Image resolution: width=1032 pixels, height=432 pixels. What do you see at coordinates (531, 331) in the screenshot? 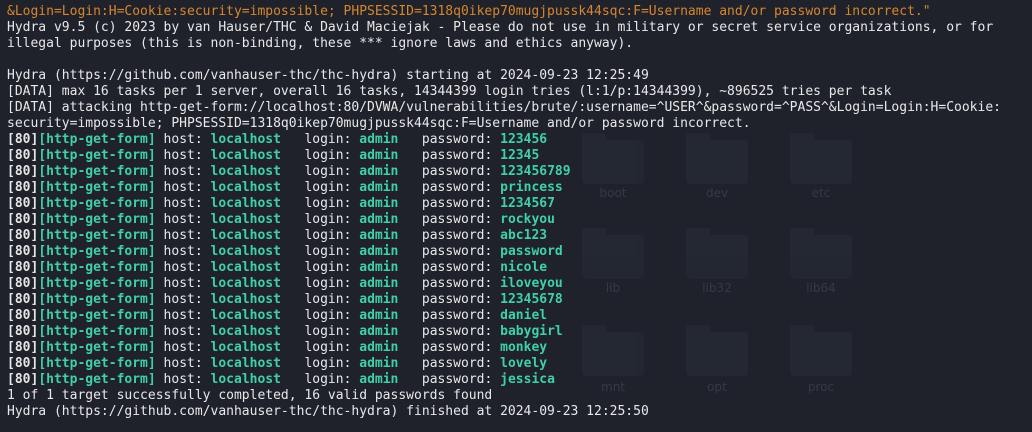
I see `result-password: babygirl` at bounding box center [531, 331].